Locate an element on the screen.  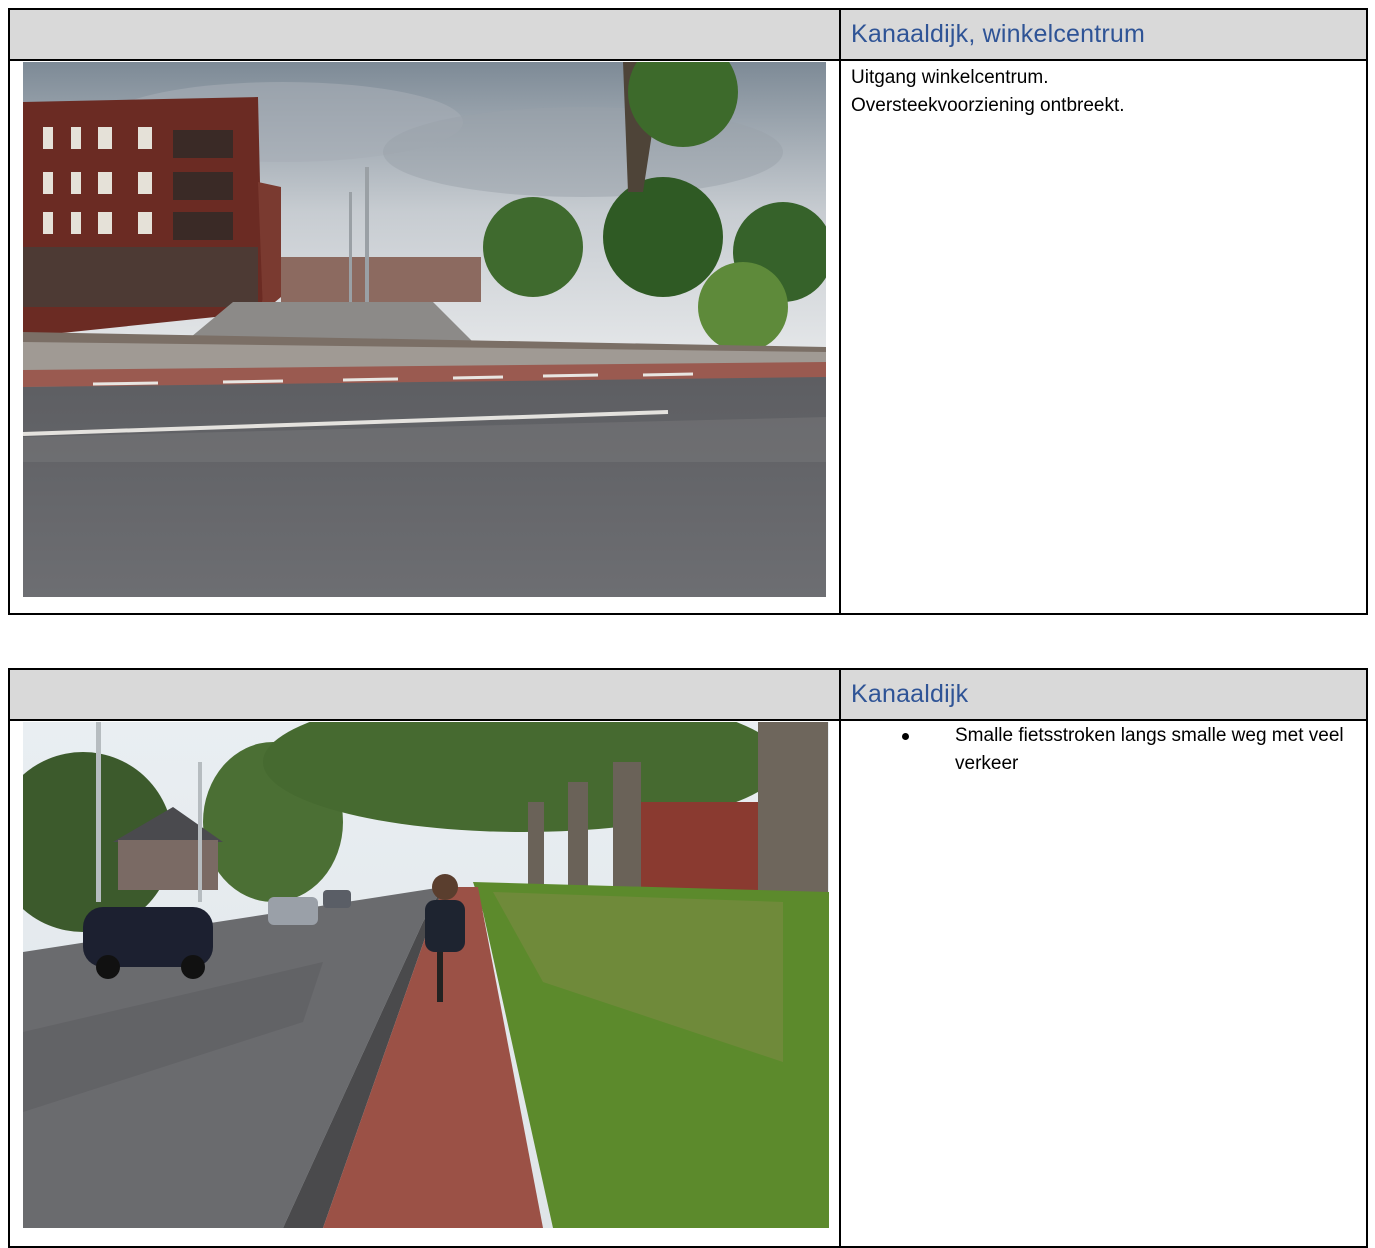
section-title: Kanaaldijk, winkelcentrum is located at coordinates (998, 34).